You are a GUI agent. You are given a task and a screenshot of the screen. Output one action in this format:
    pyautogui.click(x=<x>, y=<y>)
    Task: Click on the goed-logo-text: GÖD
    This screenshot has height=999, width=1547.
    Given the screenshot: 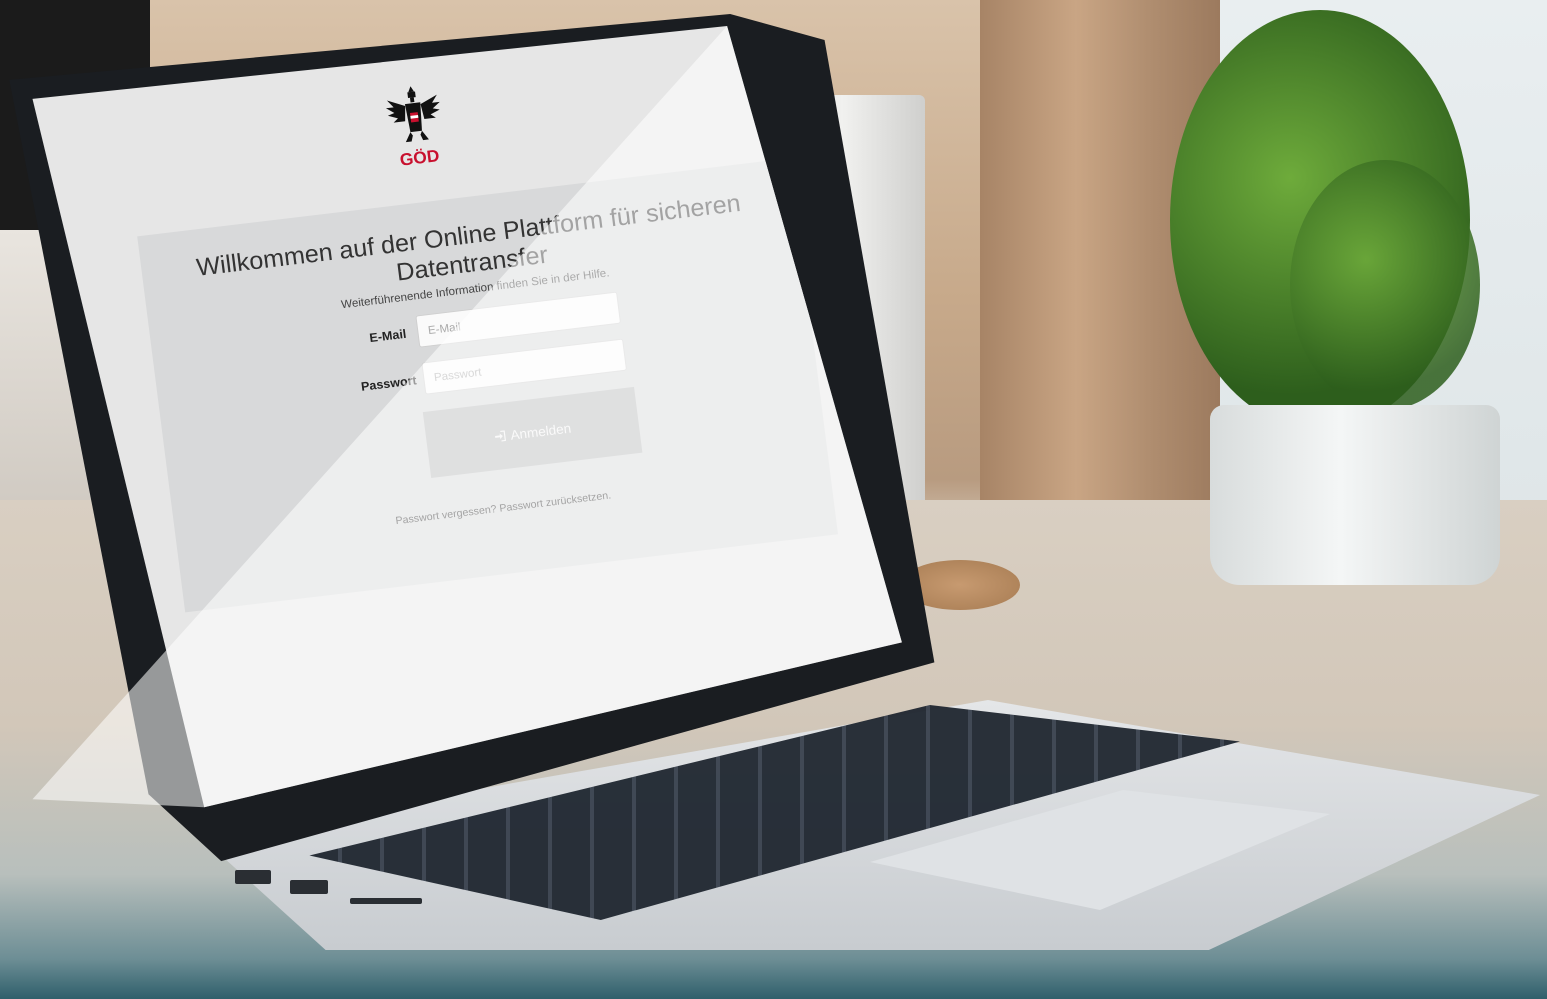 What is the action you would take?
    pyautogui.click(x=420, y=157)
    